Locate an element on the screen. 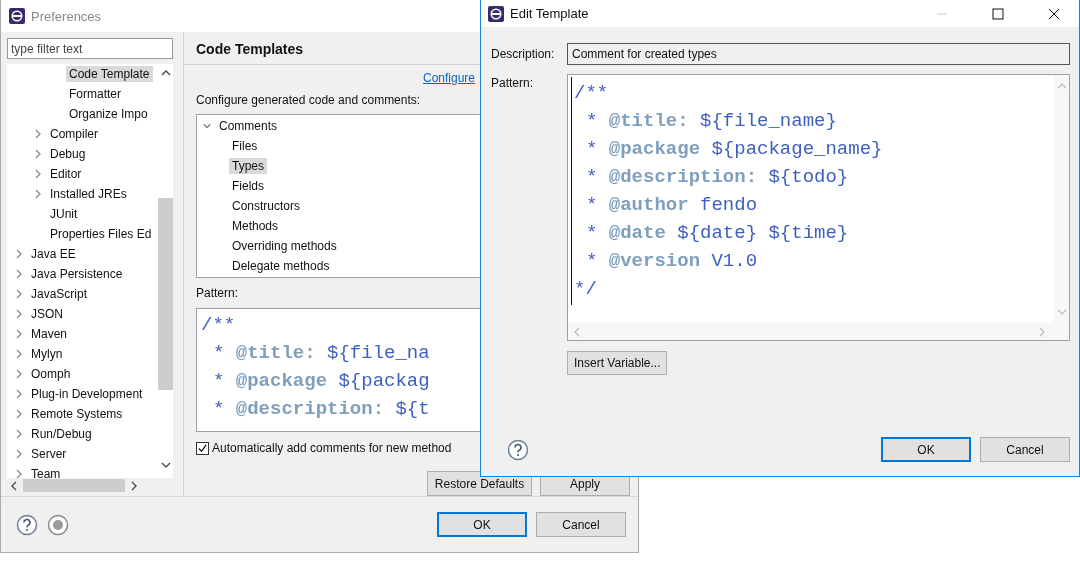  chevron-down-icon is located at coordinates (207, 126).